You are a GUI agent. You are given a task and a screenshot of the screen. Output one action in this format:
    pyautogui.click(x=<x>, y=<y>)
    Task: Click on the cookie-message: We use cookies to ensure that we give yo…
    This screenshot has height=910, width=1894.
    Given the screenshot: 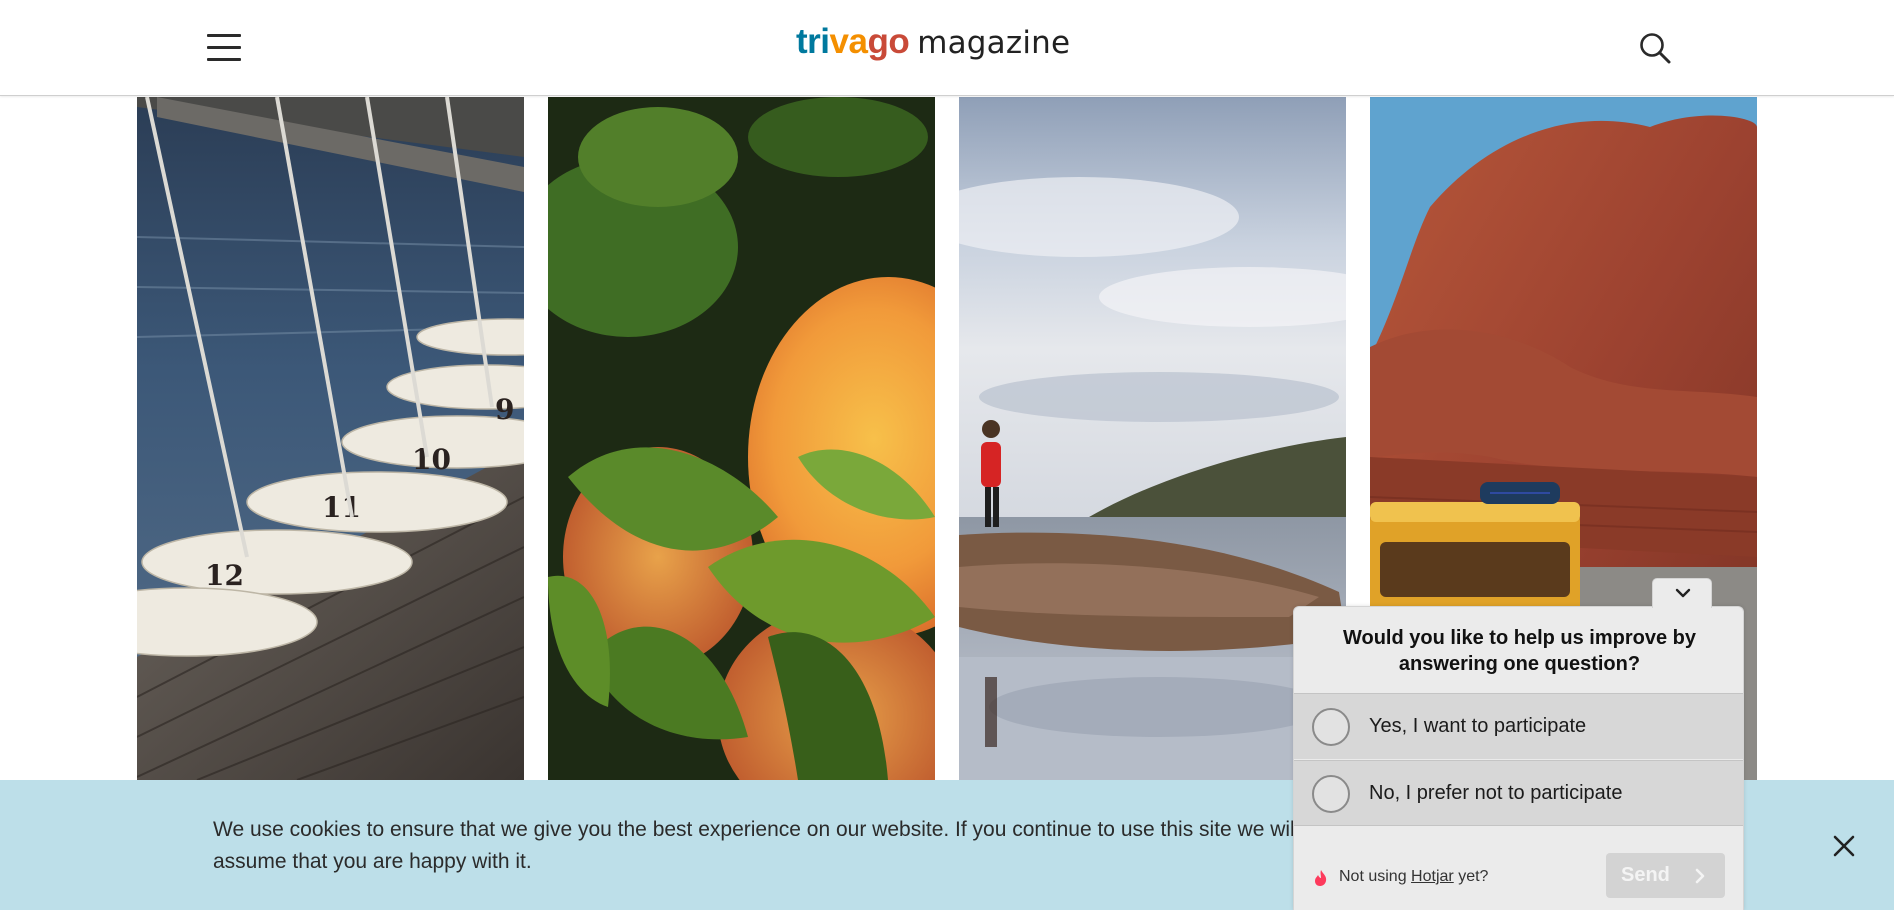 What is the action you would take?
    pyautogui.click(x=756, y=845)
    